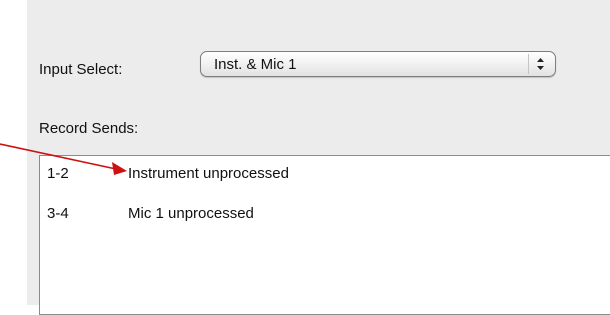 The image size is (610, 315). I want to click on channel-pair: 1-2, so click(58, 173).